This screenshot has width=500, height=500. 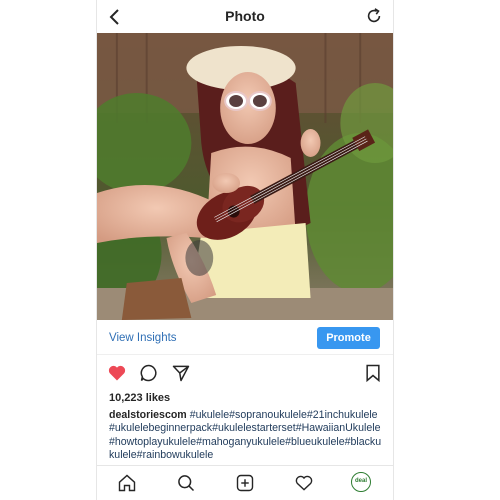 I want to click on top-bar: Photo, so click(x=245, y=16).